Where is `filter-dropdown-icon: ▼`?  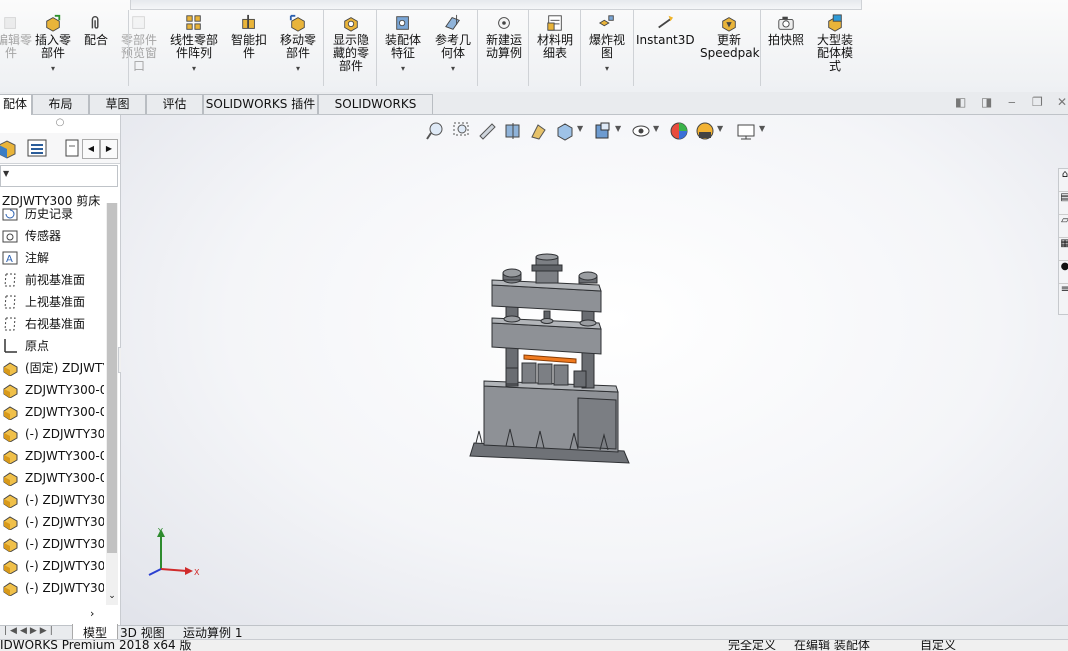 filter-dropdown-icon: ▼ is located at coordinates (6, 173).